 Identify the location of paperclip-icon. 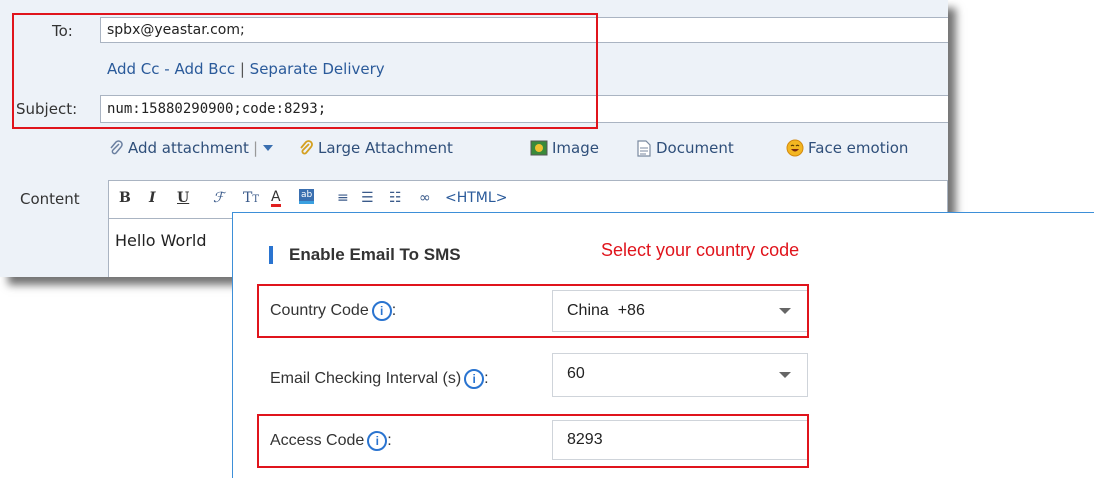
(116, 147).